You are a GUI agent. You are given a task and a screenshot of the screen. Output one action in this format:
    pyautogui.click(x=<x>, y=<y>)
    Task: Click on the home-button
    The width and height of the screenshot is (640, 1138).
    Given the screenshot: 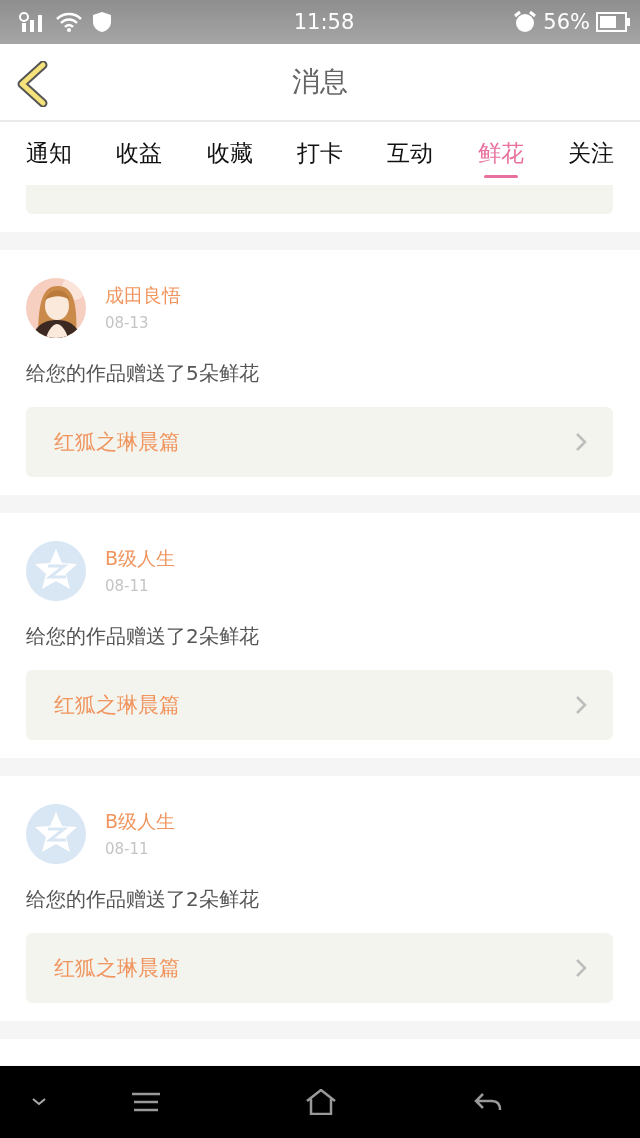 What is the action you would take?
    pyautogui.click(x=321, y=1102)
    